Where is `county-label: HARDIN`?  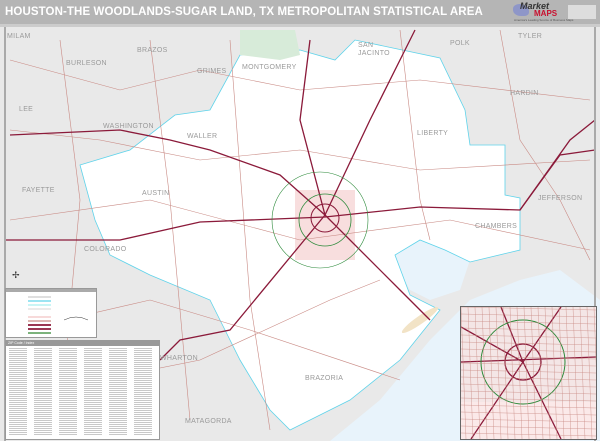
county-label: HARDIN is located at coordinates (524, 93).